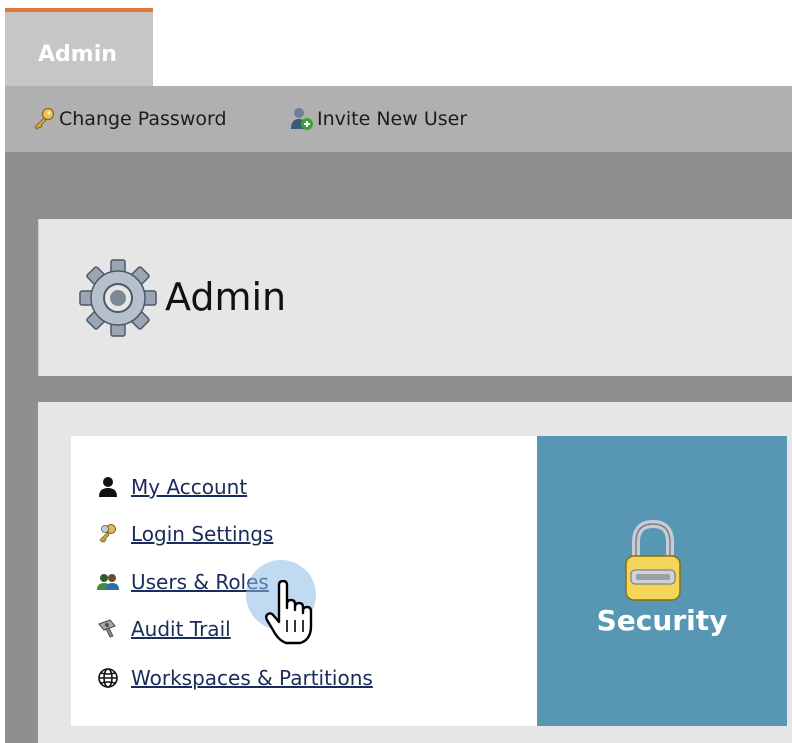 This screenshot has width=792, height=743. I want to click on list-item-workspaces-partitions: Workspaces & Partitions, so click(235, 678).